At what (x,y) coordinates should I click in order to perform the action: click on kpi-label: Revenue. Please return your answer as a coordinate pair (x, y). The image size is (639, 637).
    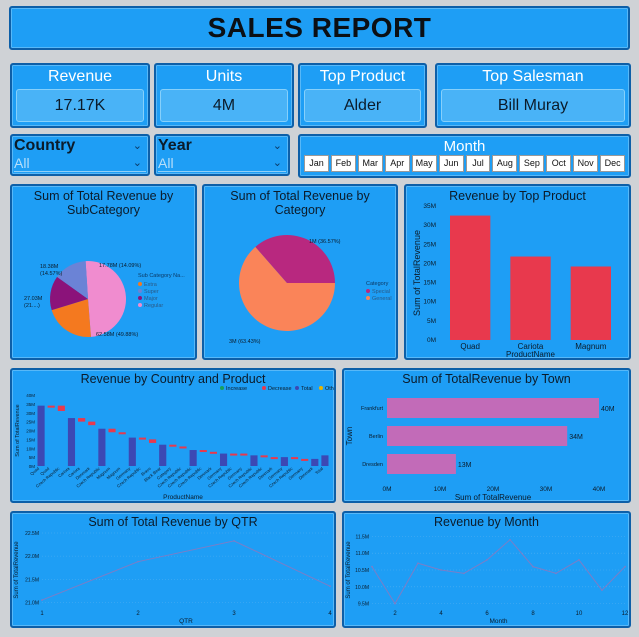
    Looking at the image, I should click on (80, 76).